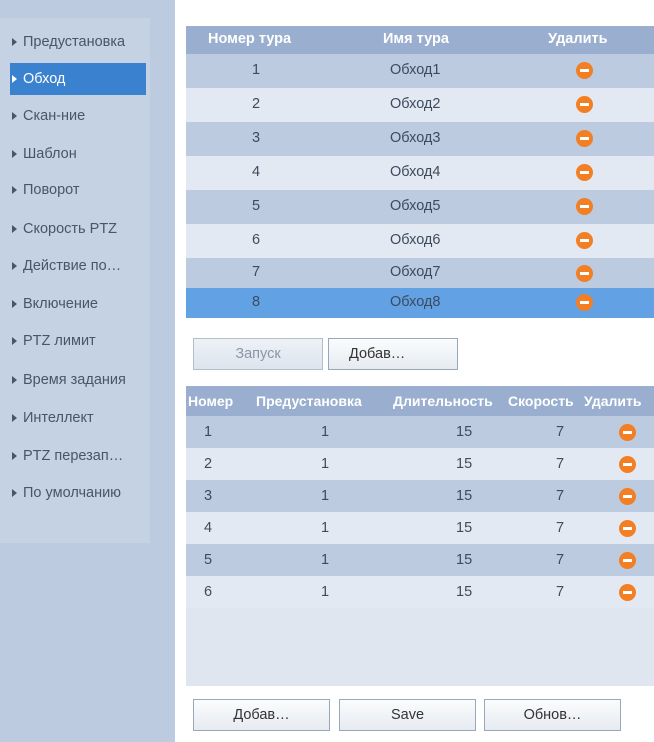 This screenshot has width=654, height=742. Describe the element at coordinates (80, 116) in the screenshot. I see `sidebar-item-scan: Скан-ние` at that location.